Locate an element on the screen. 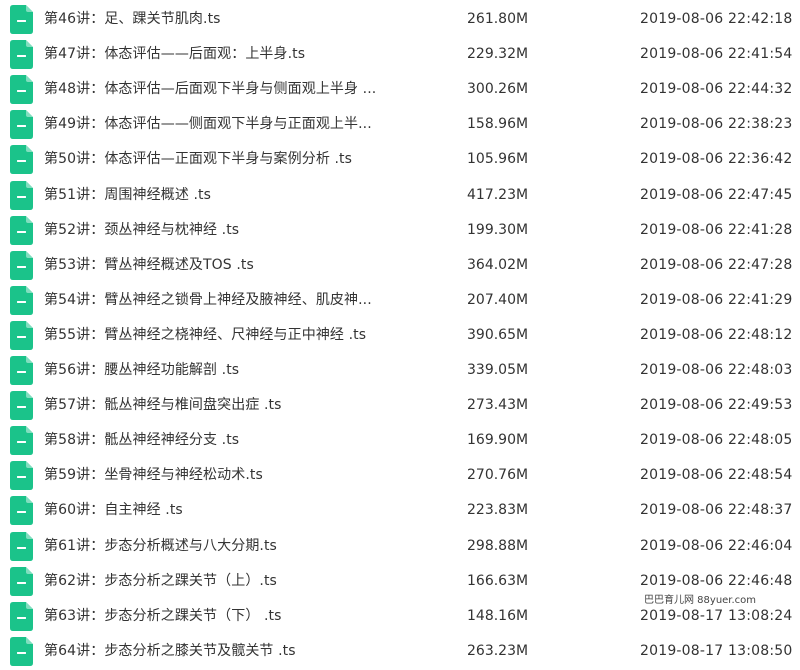  file-size: 148.16M is located at coordinates (498, 615).